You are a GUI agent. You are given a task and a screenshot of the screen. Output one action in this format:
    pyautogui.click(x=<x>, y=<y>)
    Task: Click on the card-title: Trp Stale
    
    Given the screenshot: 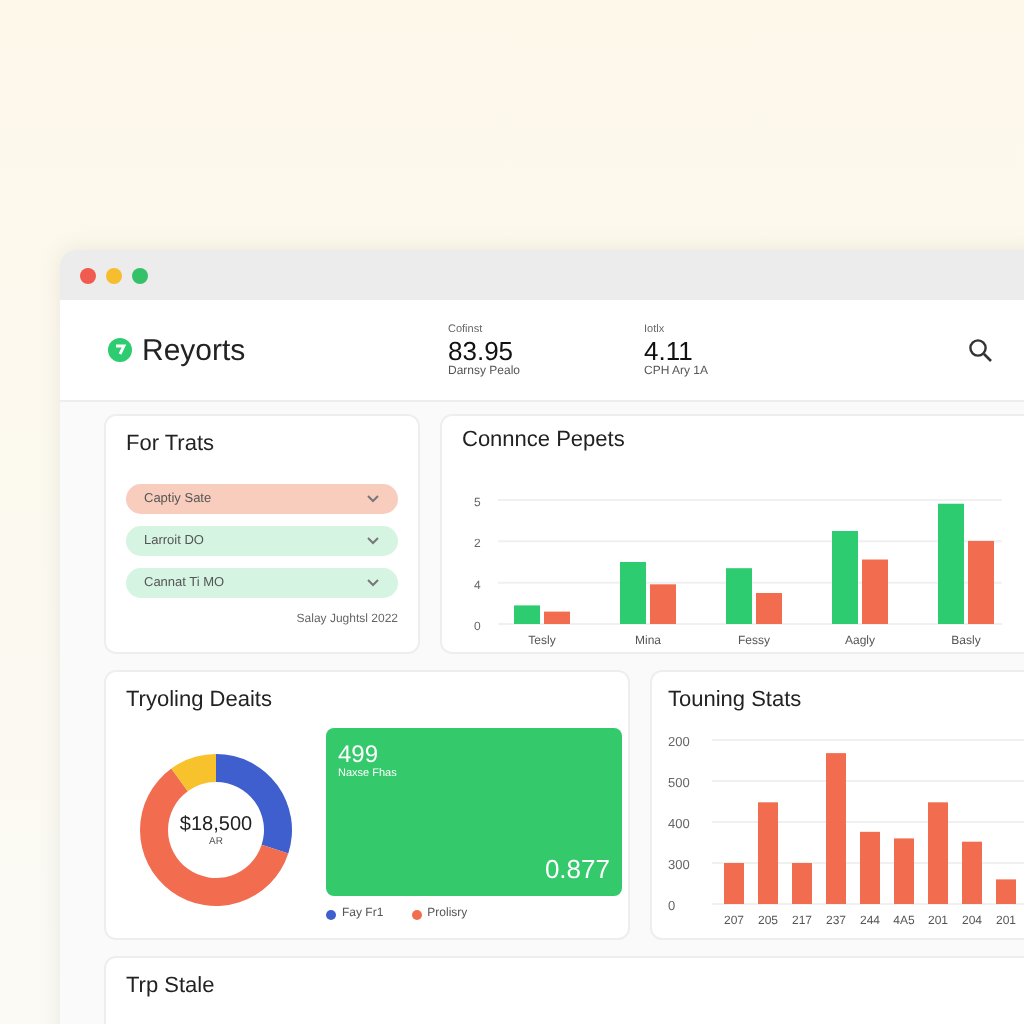 What is the action you would take?
    pyautogui.click(x=171, y=986)
    